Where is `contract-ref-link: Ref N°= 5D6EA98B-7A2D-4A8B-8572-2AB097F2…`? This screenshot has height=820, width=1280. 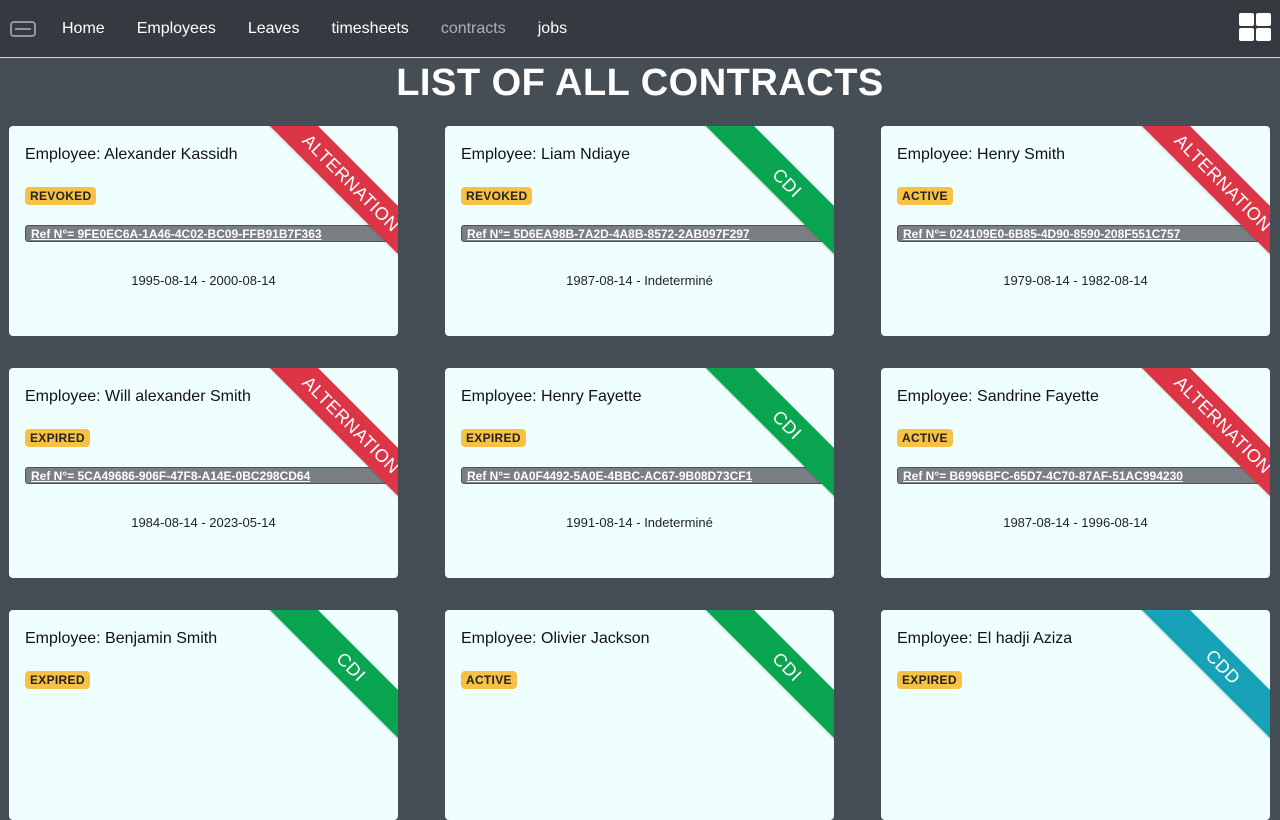 contract-ref-link: Ref N°= 5D6EA98B-7A2D-4A8B-8572-2AB097F2… is located at coordinates (647, 233).